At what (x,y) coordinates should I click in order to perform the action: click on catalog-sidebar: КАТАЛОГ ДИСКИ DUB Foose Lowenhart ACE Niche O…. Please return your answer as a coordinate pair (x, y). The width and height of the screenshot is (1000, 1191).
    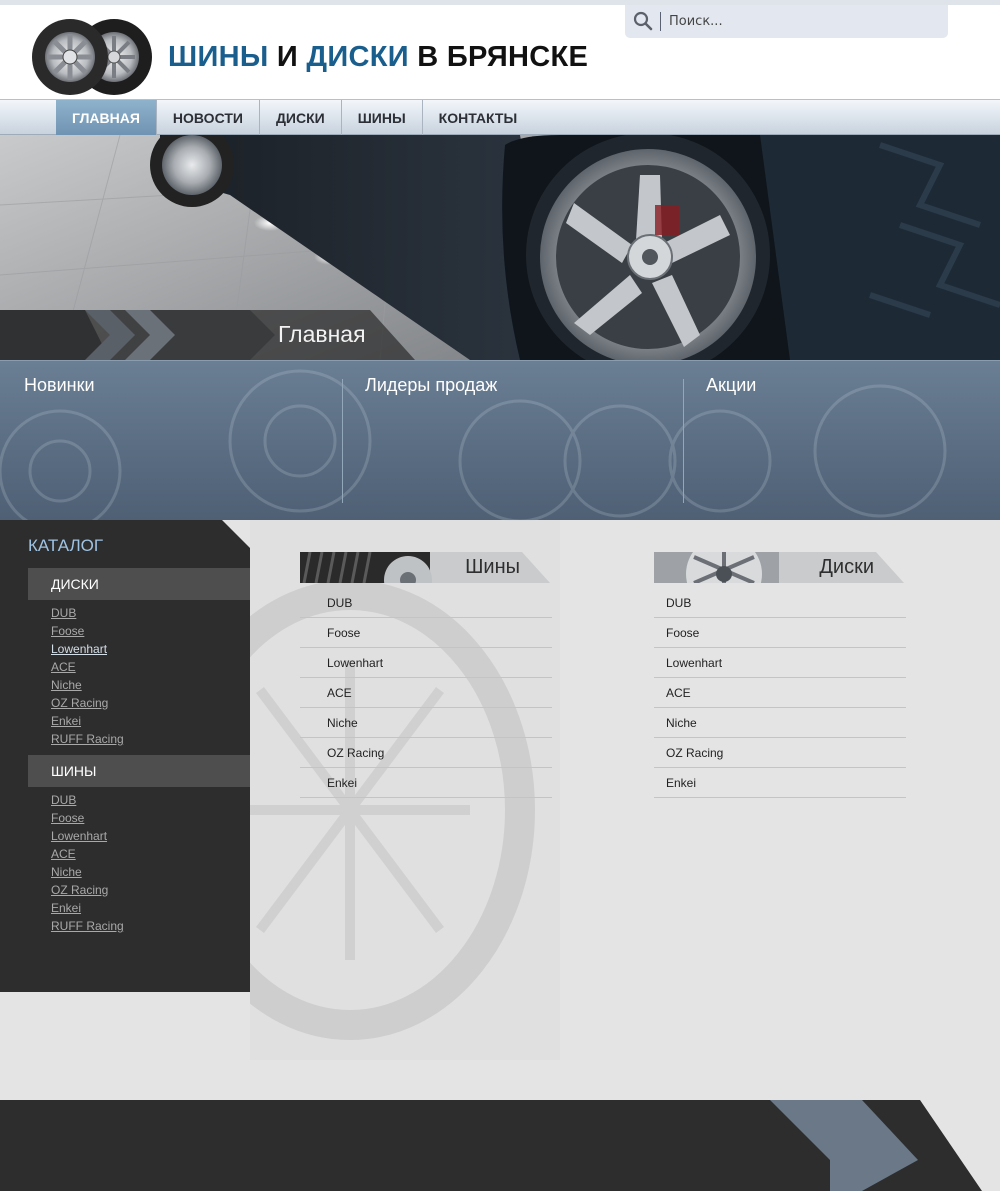
    Looking at the image, I should click on (125, 756).